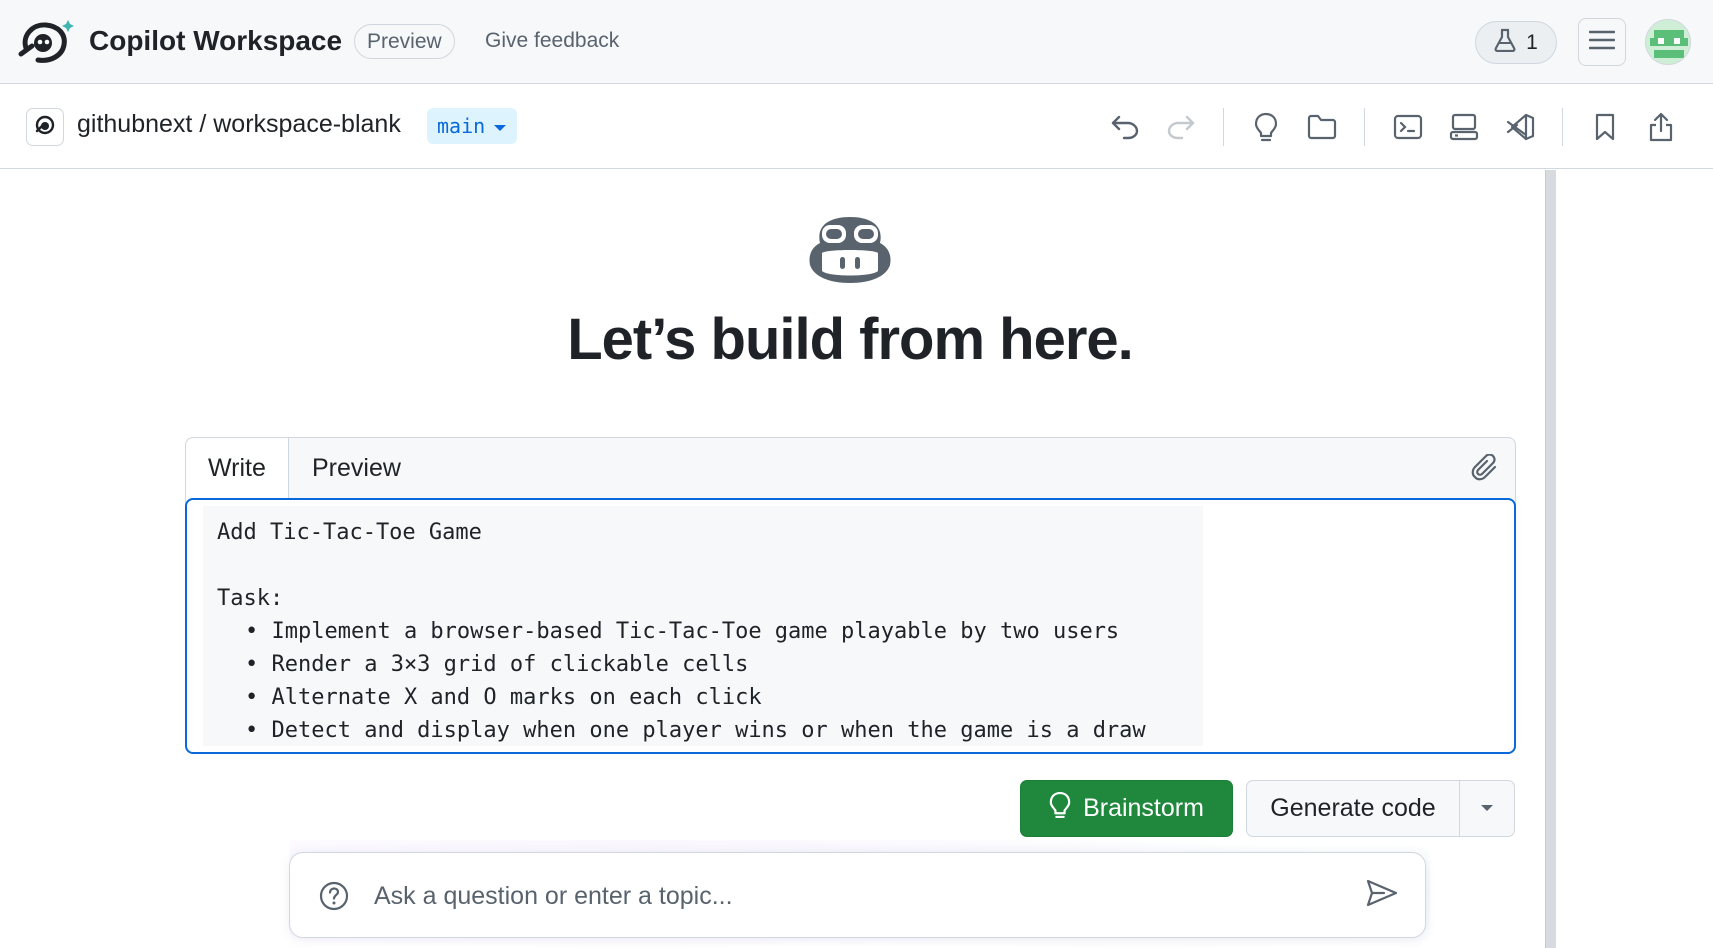  Describe the element at coordinates (1550, 559) in the screenshot. I see `main-scrollbar` at that location.